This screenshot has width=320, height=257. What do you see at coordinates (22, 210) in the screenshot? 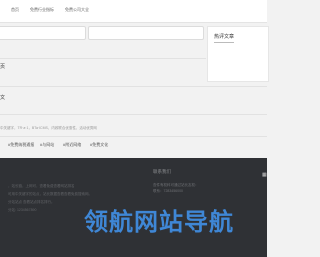
I see `footer-text: 分站: 1234567890` at bounding box center [22, 210].